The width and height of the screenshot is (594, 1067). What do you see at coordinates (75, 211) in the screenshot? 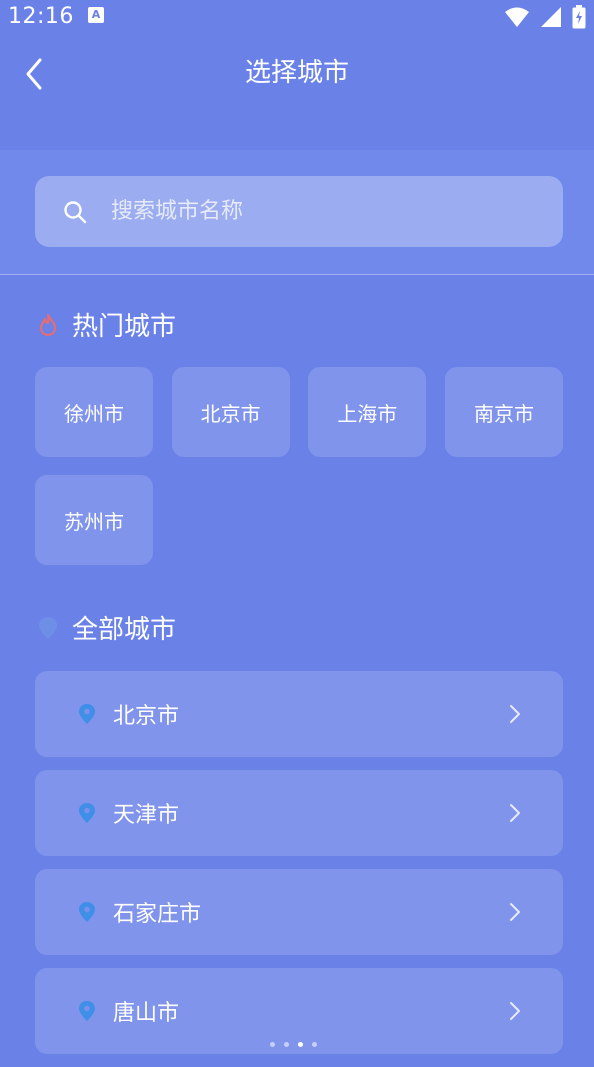
I see `search-icon` at bounding box center [75, 211].